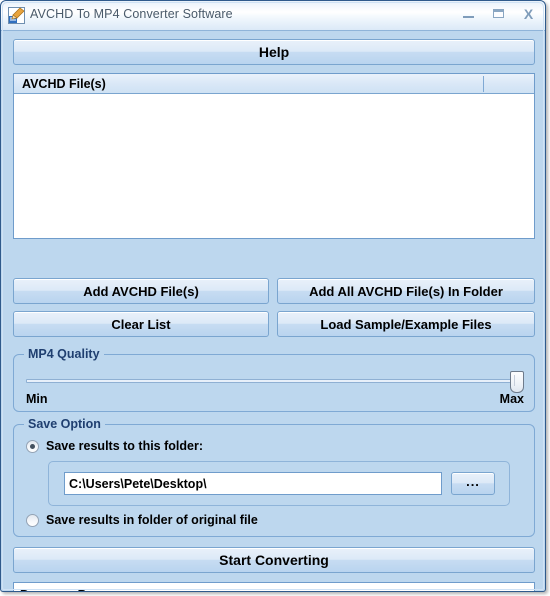 This screenshot has width=550, height=596. I want to click on radio-icon-unselected, so click(32, 520).